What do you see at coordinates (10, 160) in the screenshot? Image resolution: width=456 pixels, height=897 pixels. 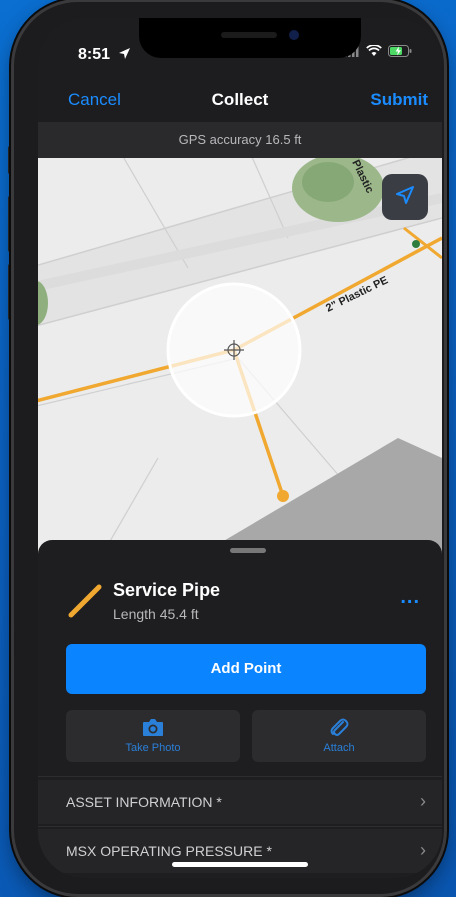 I see `phone-side-button` at bounding box center [10, 160].